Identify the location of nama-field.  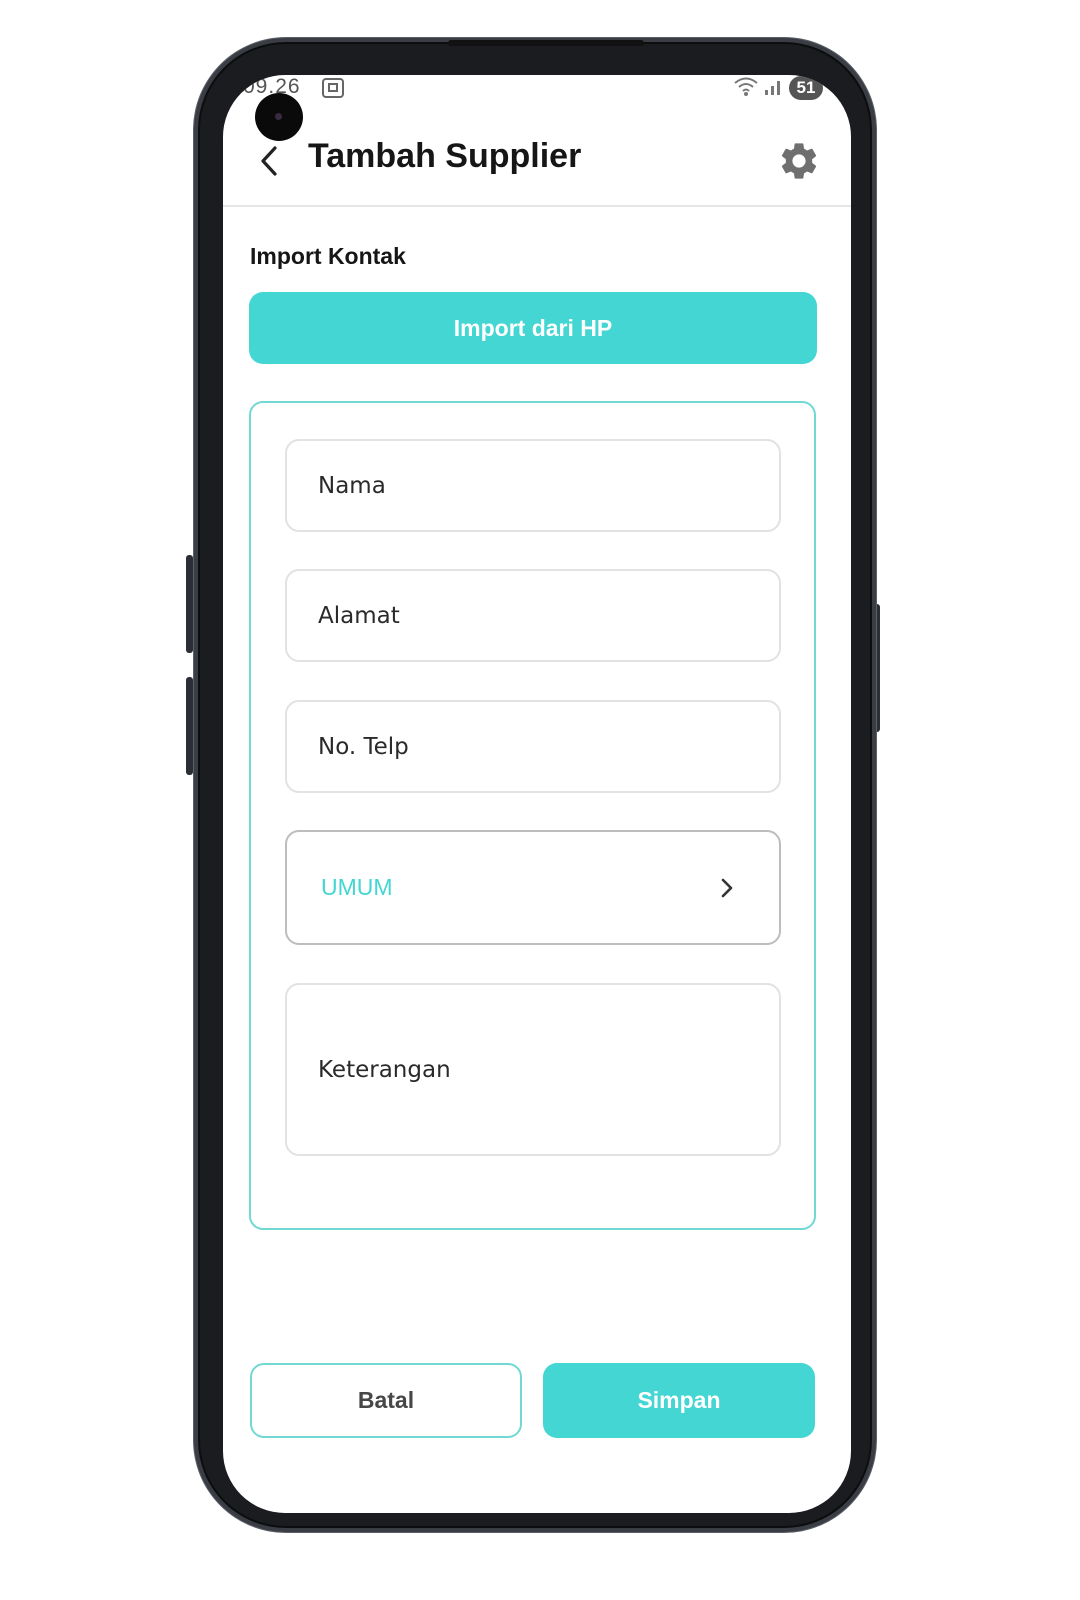
(533, 485).